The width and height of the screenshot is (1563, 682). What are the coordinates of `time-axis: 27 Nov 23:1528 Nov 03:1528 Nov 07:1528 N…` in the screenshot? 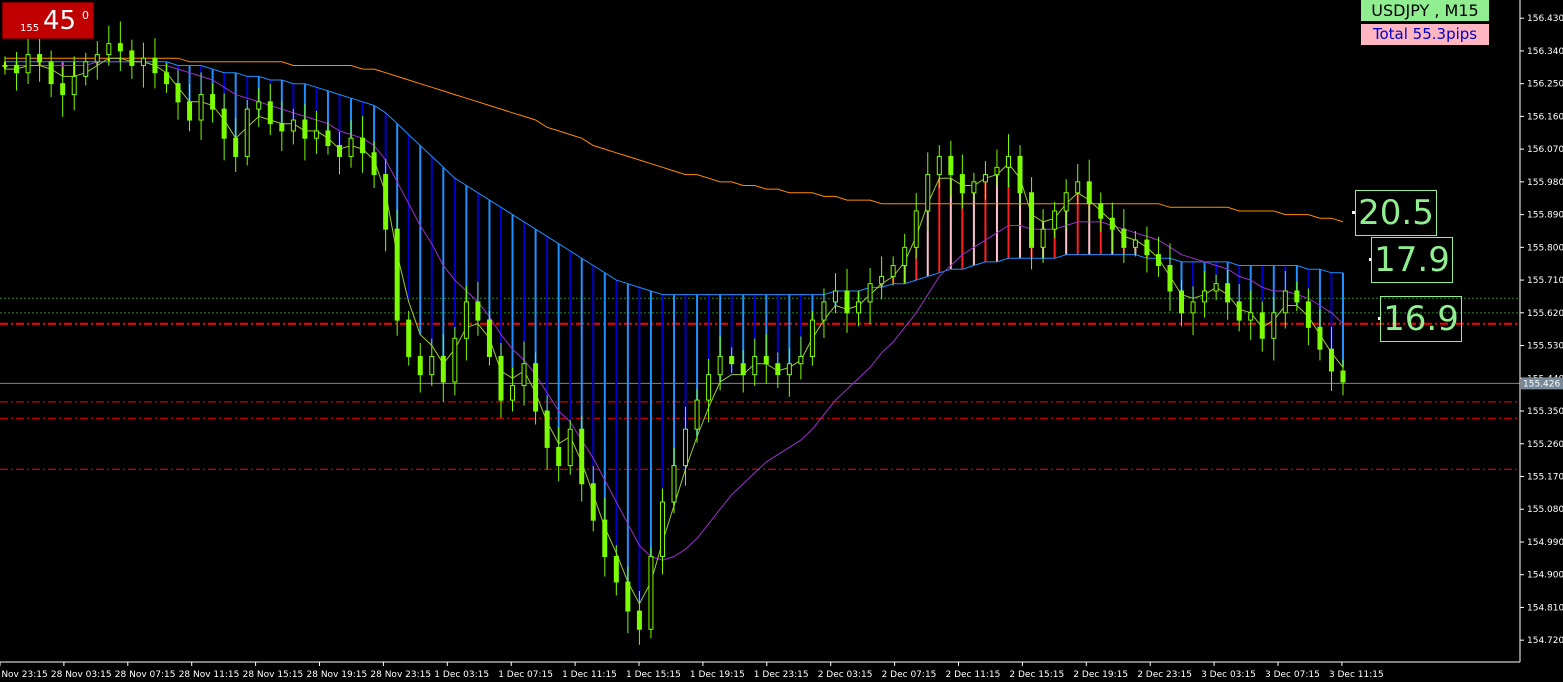 It's located at (692, 671).